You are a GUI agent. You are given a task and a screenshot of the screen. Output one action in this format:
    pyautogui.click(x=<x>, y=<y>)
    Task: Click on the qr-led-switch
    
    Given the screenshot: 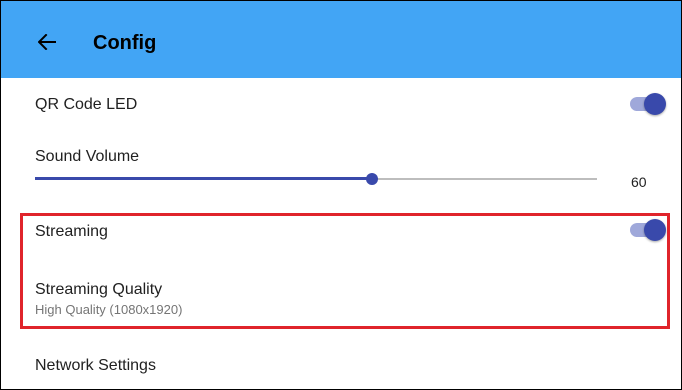 What is the action you would take?
    pyautogui.click(x=648, y=104)
    